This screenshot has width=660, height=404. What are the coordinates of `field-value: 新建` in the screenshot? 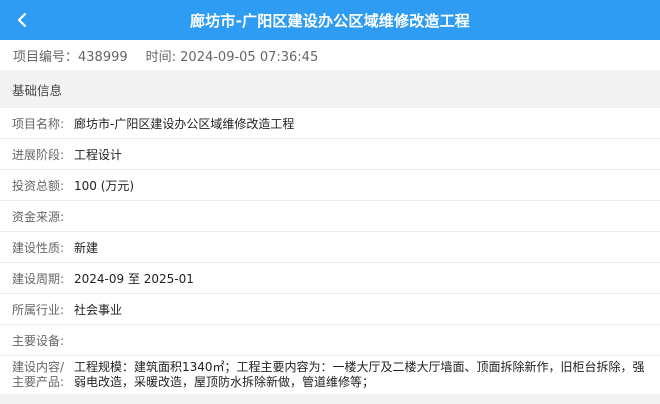 It's located at (86, 247).